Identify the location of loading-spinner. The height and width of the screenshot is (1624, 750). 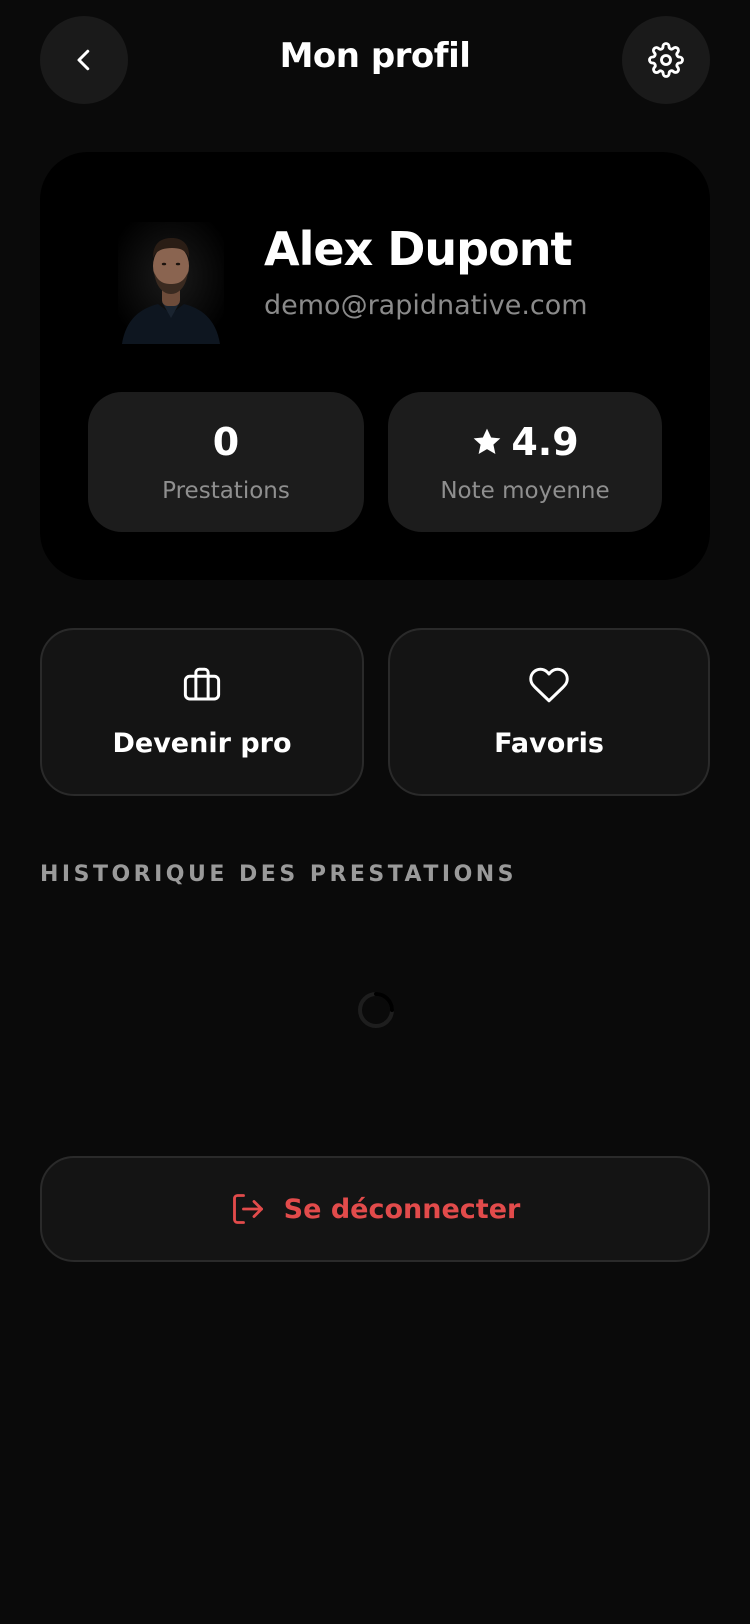
(376, 1010).